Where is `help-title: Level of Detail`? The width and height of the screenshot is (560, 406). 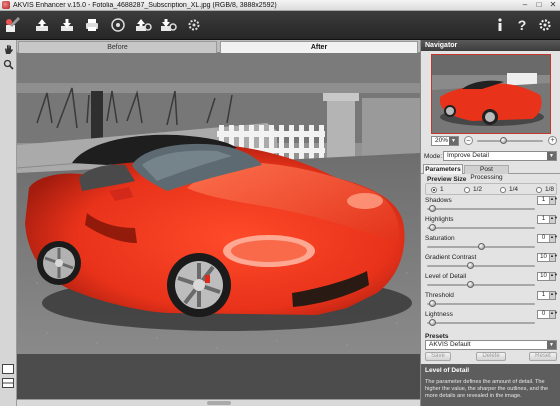 help-title: Level of Detail is located at coordinates (447, 370).